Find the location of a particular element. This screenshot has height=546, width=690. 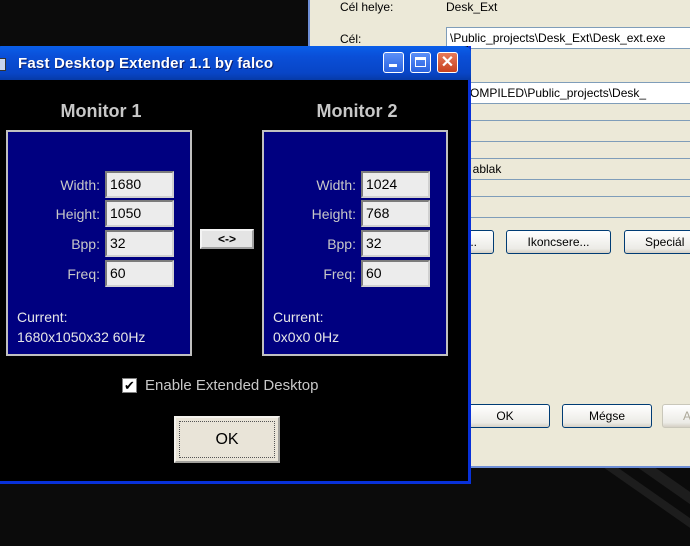

checkmark-icon: ✔ is located at coordinates (129, 385).